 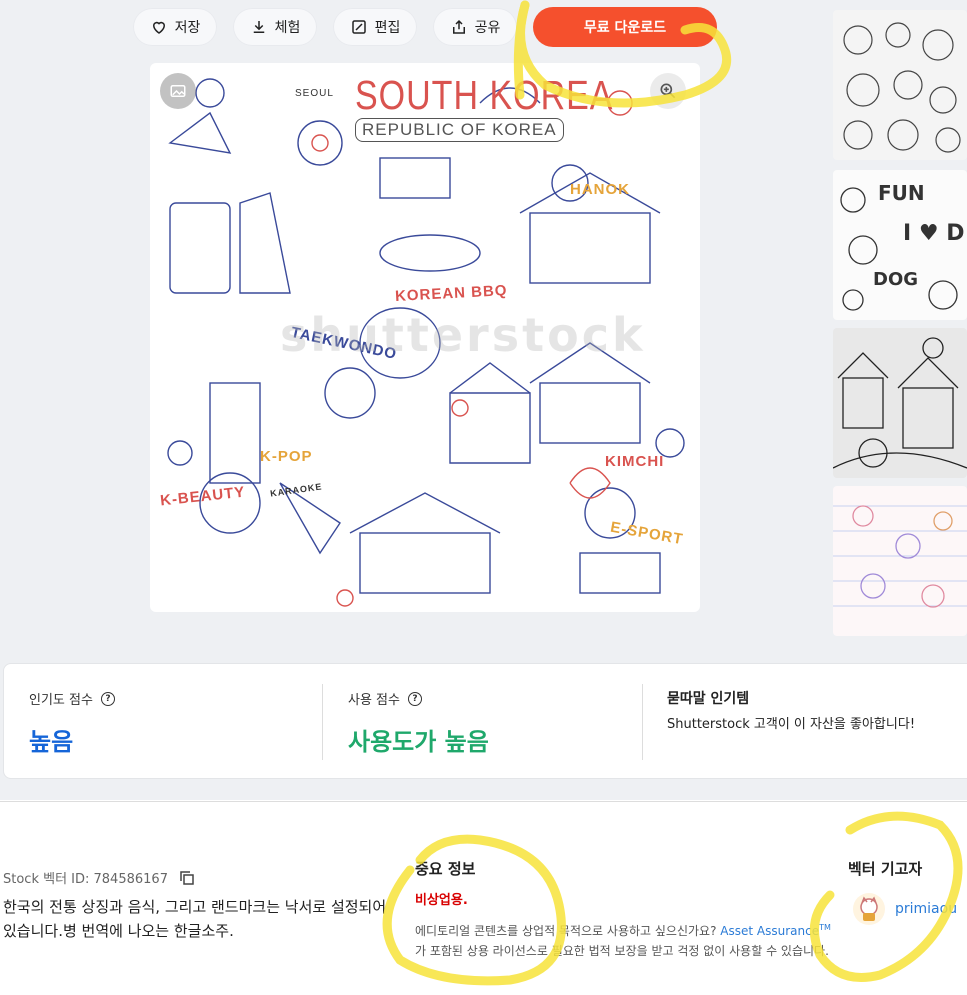 I want to click on popularity-value: 높음, so click(x=51, y=742).